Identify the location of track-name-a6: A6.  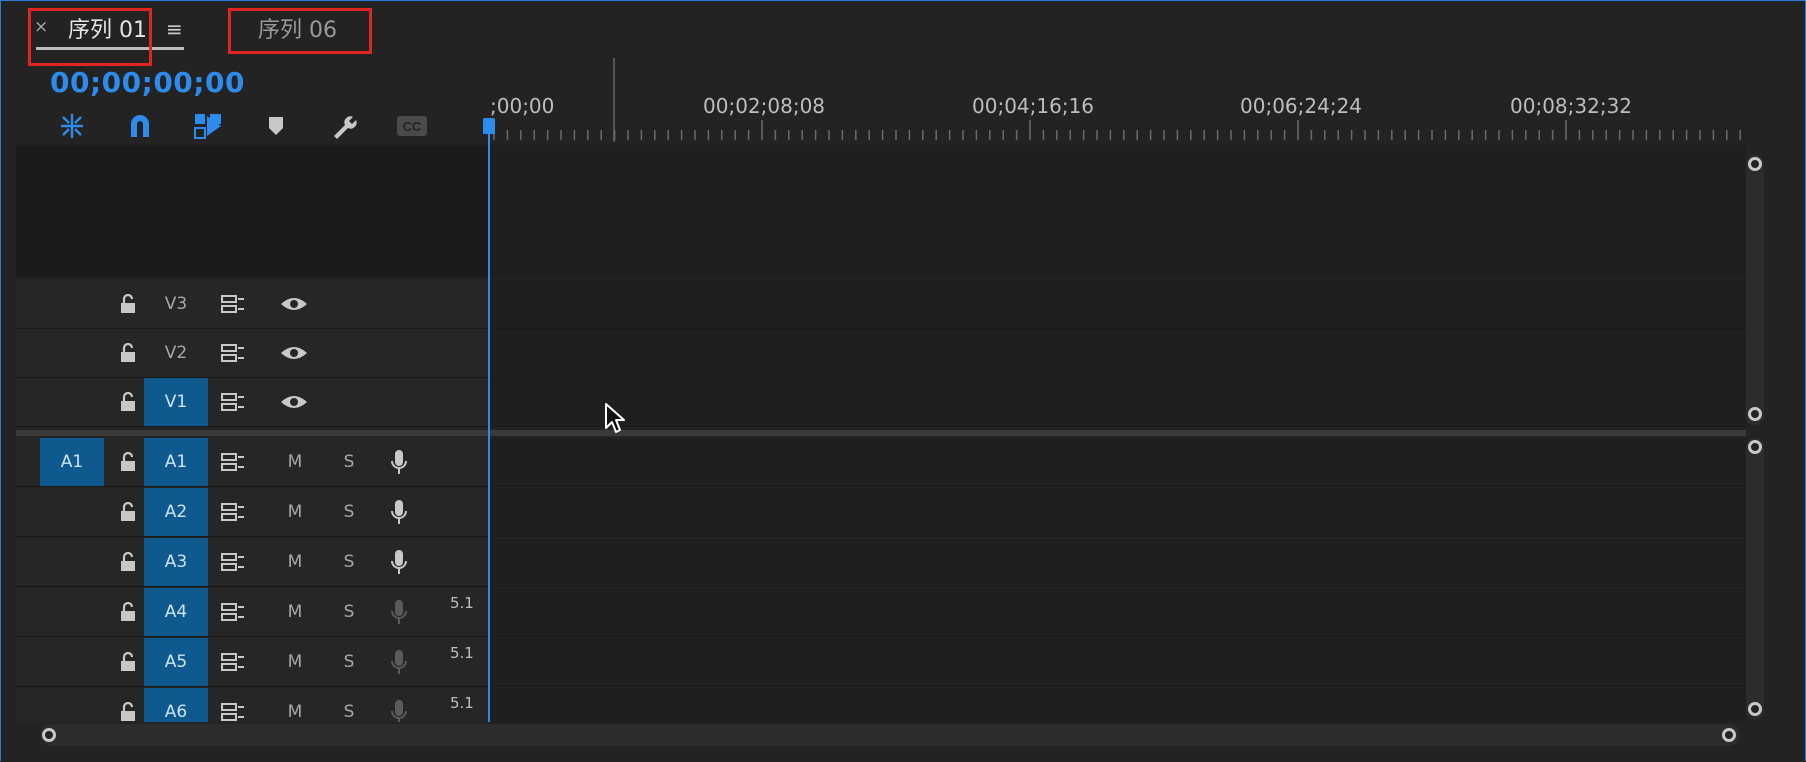
(176, 705).